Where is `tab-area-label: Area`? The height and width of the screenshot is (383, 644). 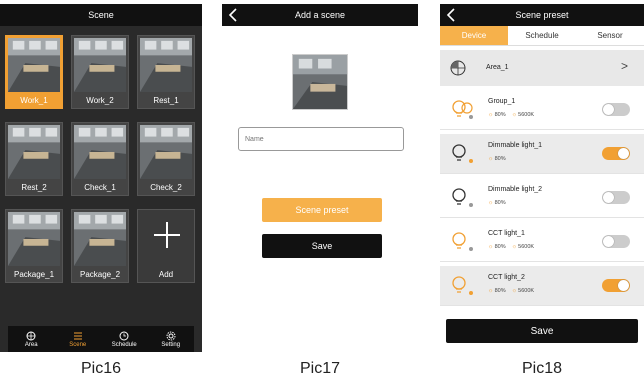
tab-area-label: Area is located at coordinates (31, 344).